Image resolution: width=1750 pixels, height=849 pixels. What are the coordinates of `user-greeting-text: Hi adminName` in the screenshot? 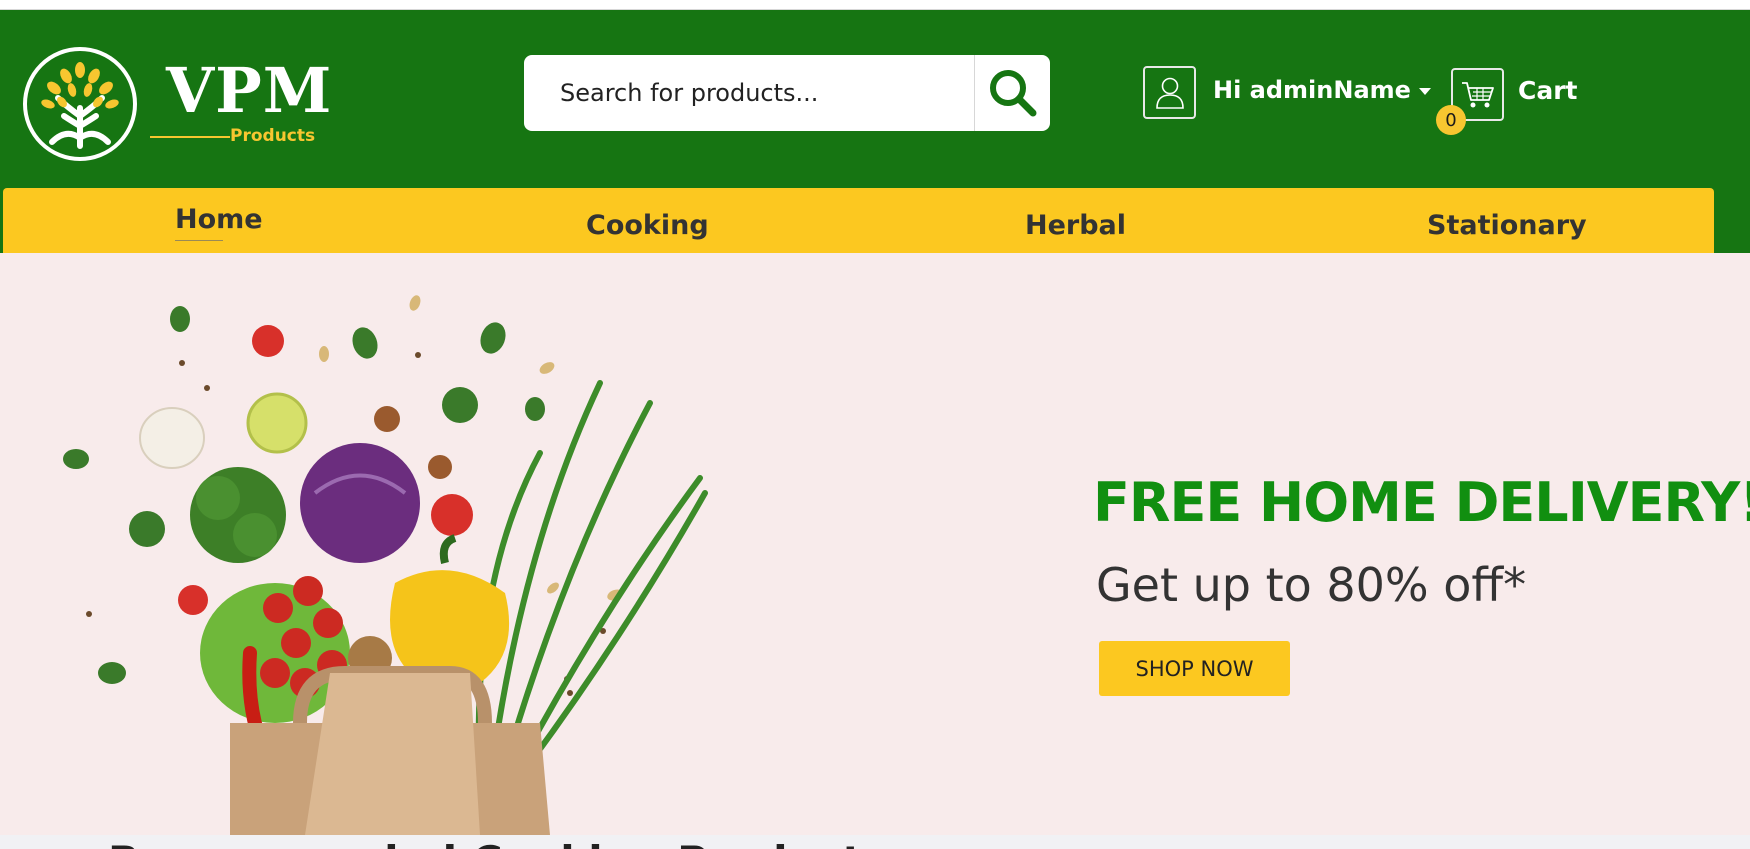 It's located at (1312, 90).